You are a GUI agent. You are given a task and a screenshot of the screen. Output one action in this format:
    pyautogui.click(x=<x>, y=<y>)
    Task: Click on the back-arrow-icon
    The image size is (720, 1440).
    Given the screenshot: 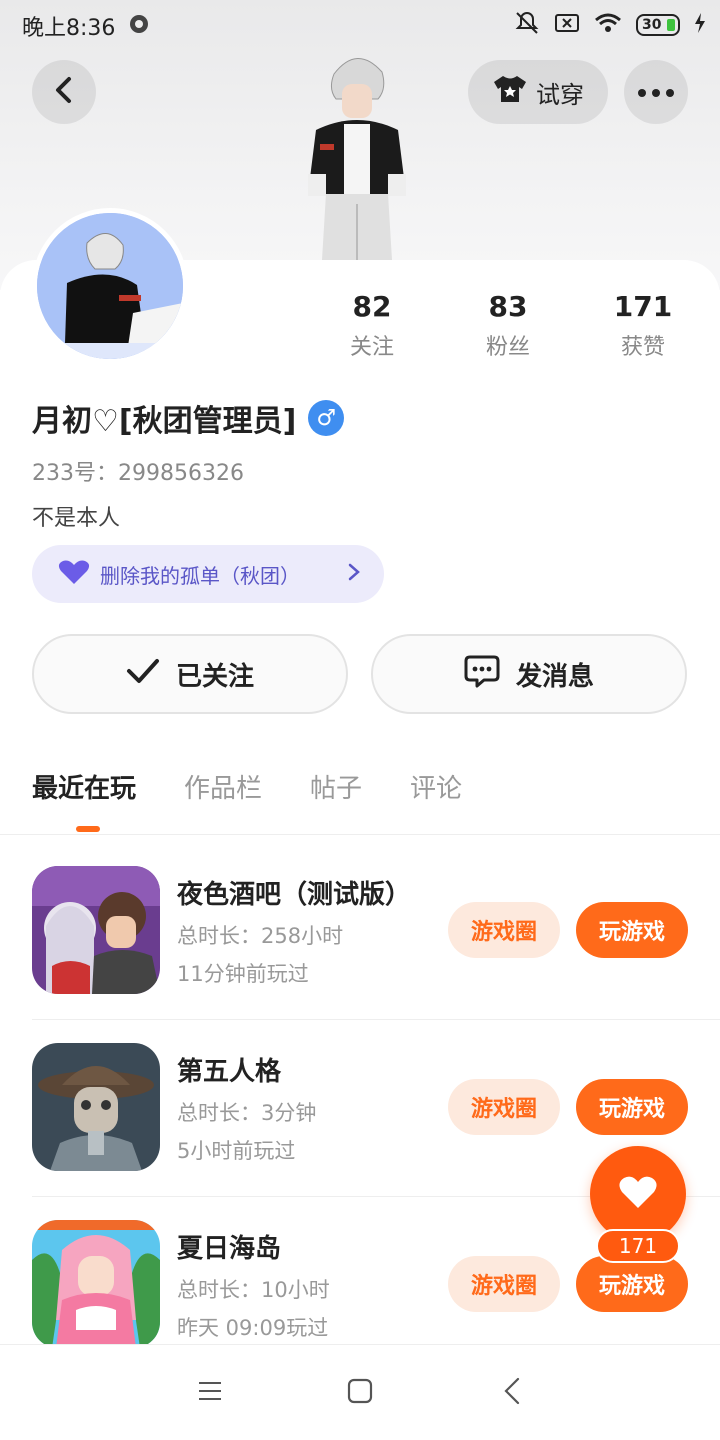 What is the action you would take?
    pyautogui.click(x=512, y=1393)
    